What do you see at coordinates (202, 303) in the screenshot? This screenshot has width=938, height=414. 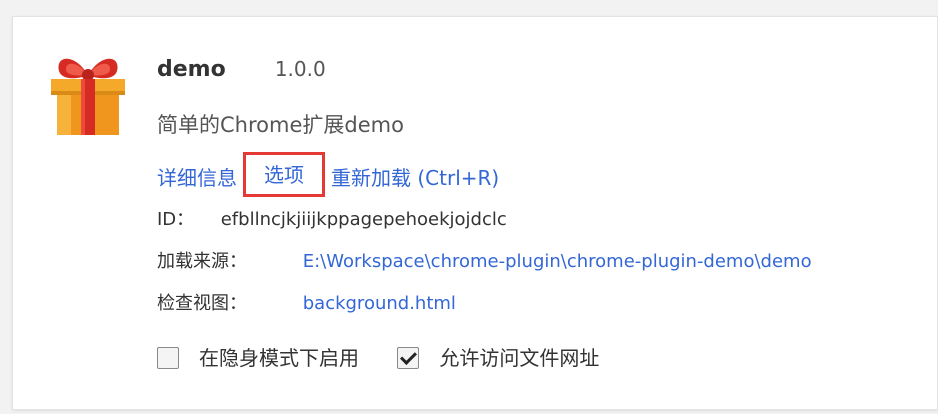 I see `inspect-views-label: 检查视图：` at bounding box center [202, 303].